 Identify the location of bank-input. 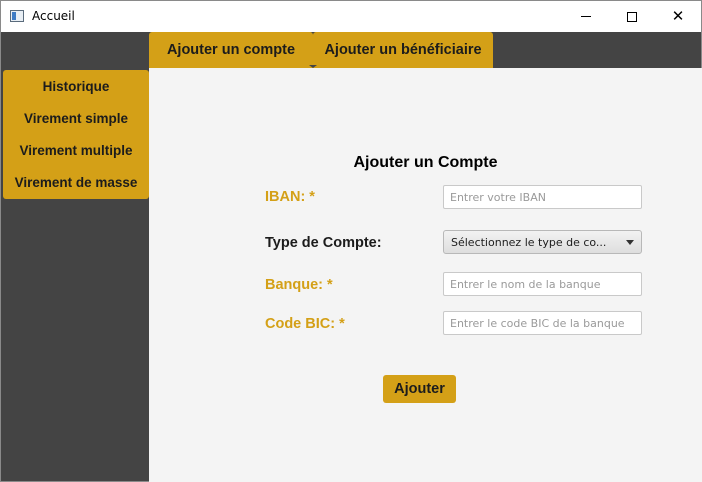
(542, 284).